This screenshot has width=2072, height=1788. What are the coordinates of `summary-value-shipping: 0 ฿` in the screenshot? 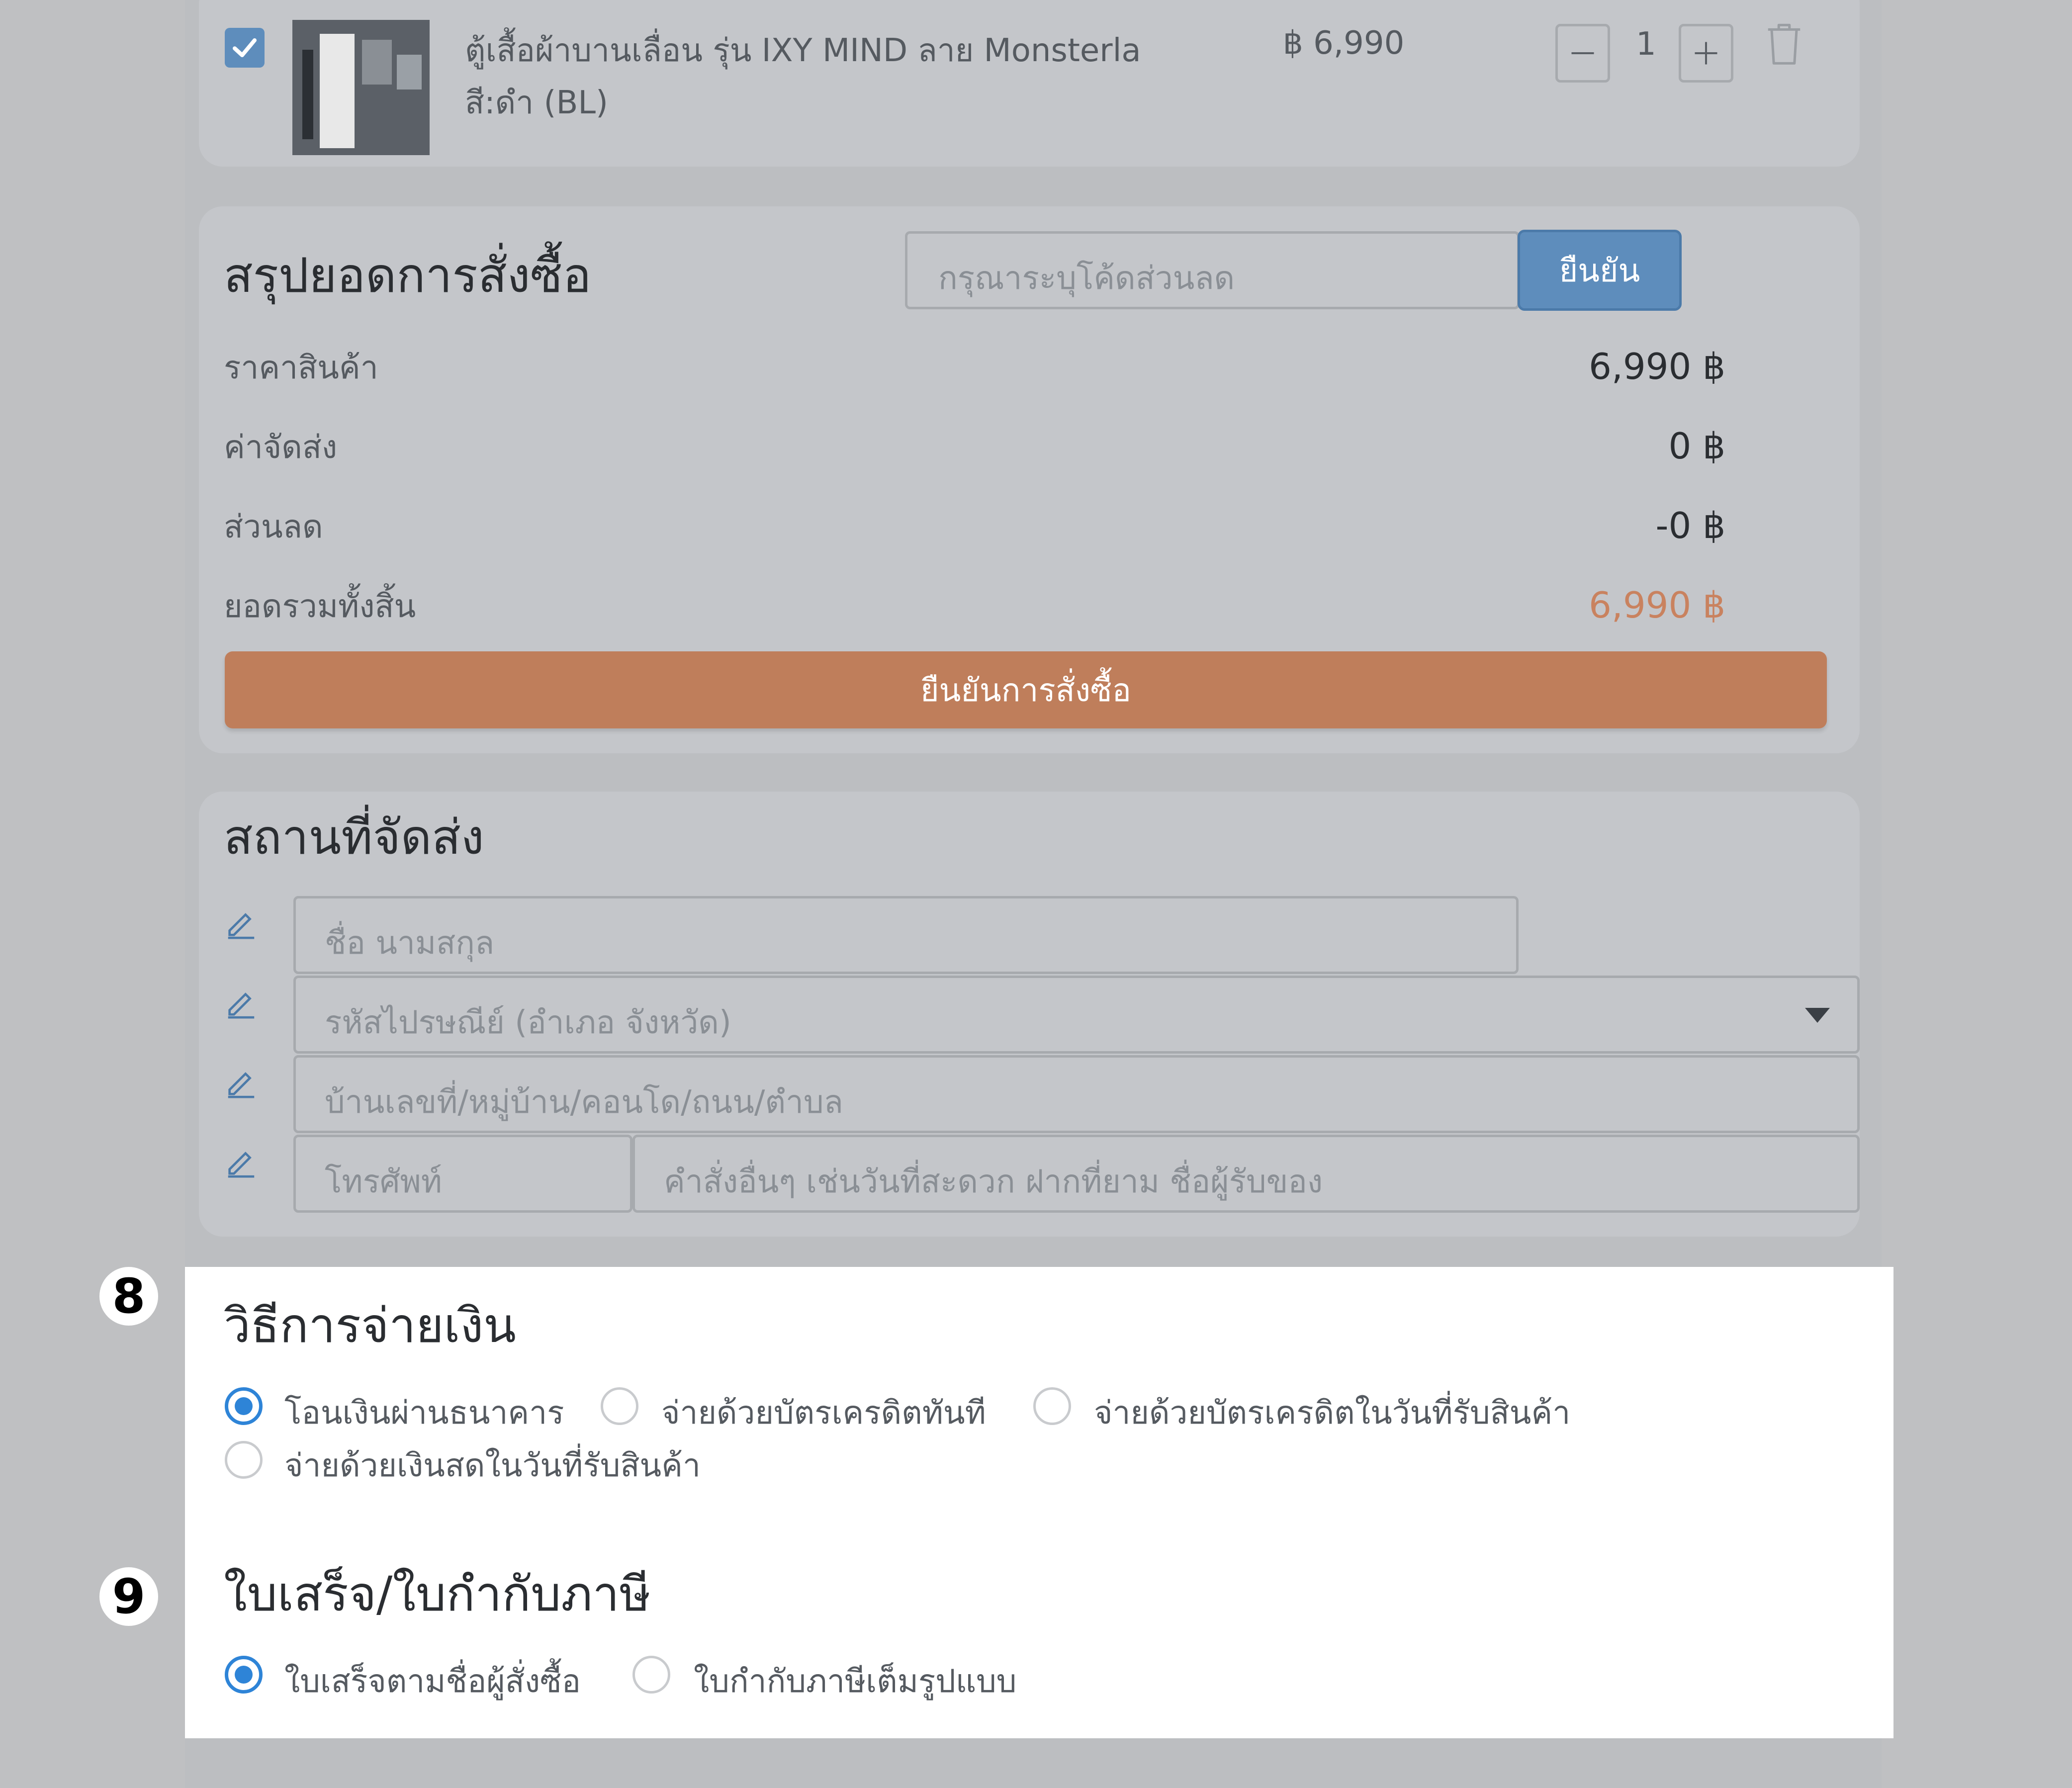 It's located at (1697, 446).